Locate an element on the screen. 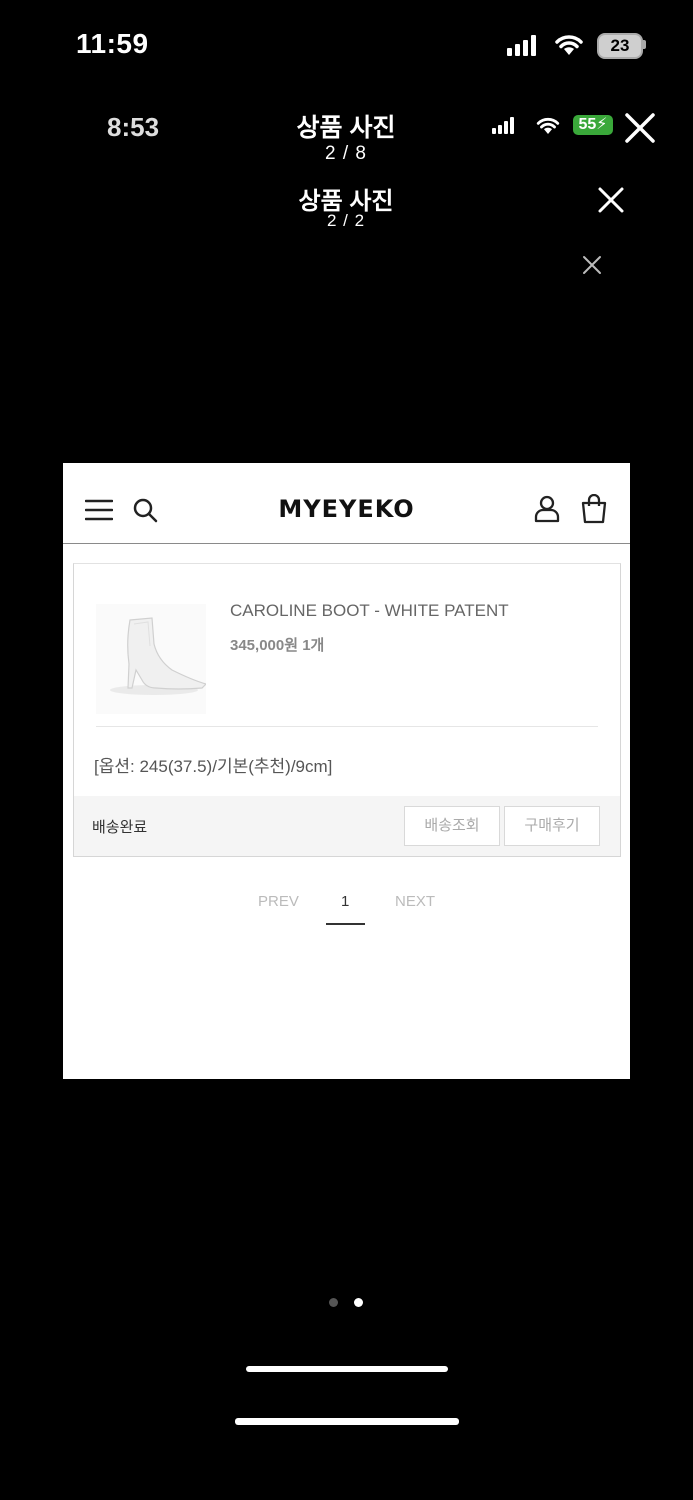 The height and width of the screenshot is (1500, 693). battery-icon: 23 is located at coordinates (620, 46).